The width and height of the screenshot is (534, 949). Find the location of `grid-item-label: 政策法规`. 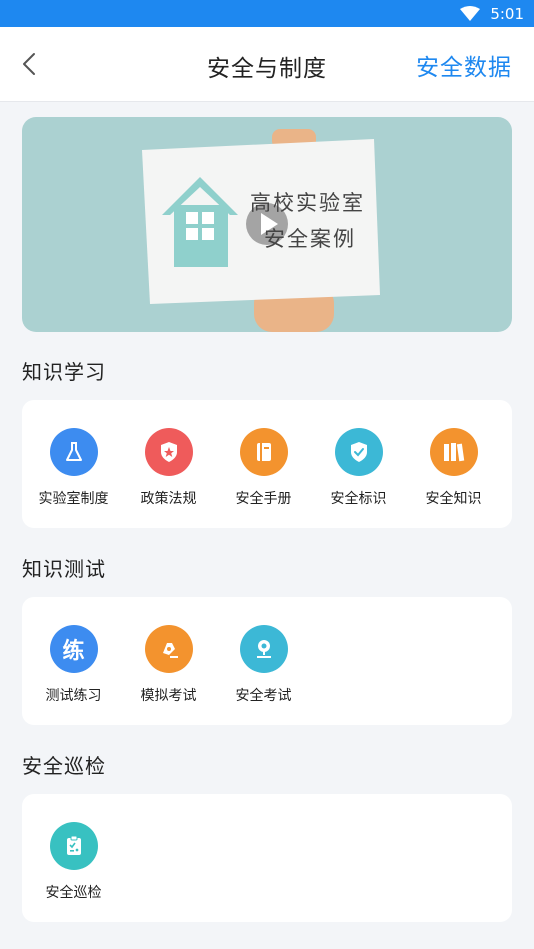

grid-item-label: 政策法规 is located at coordinates (168, 499).